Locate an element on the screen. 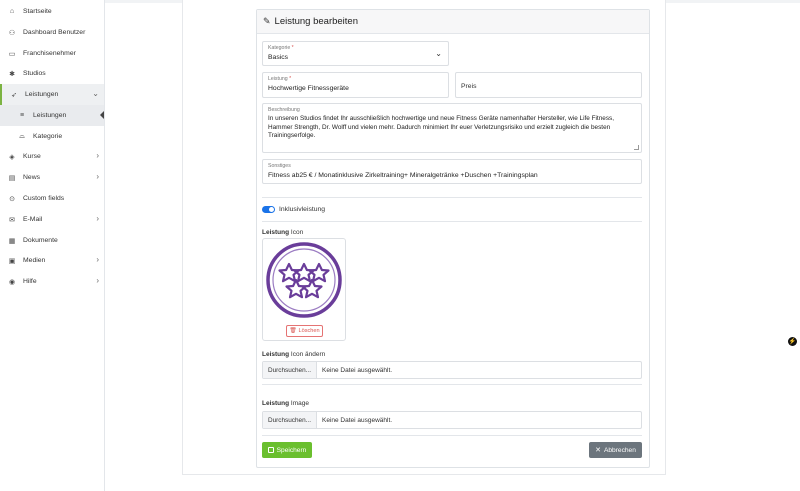 This screenshot has height=491, width=800. icon-file-input: Durchsuchen... Keine Datei ausgewählt. is located at coordinates (452, 370).